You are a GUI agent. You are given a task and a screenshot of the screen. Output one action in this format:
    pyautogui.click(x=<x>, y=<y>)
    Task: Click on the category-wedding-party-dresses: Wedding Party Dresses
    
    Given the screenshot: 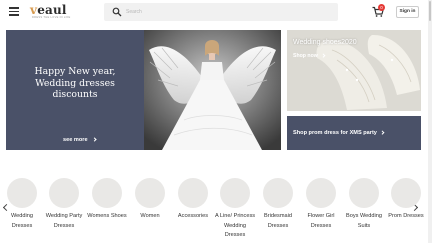 What is the action you would take?
    pyautogui.click(x=64, y=204)
    